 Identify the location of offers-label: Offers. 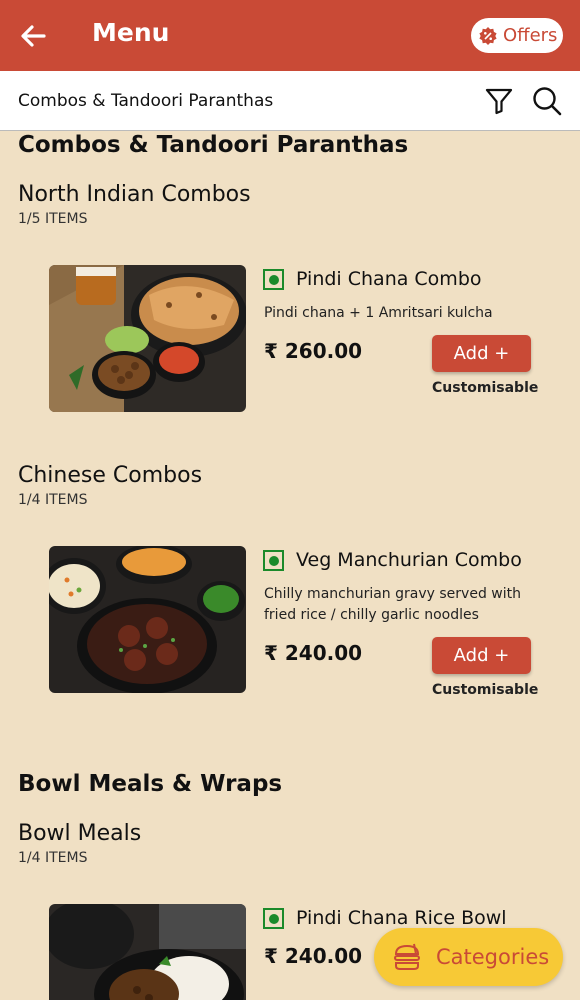
(530, 35).